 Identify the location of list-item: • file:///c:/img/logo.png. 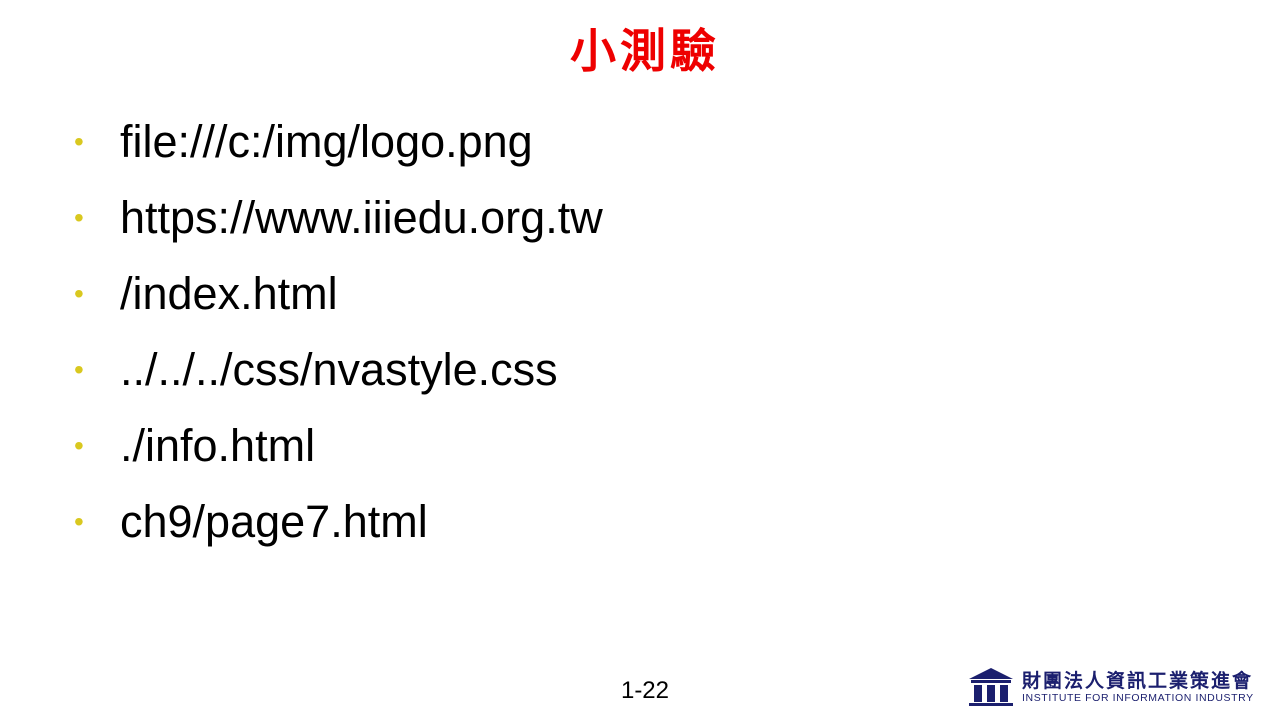
(337, 142).